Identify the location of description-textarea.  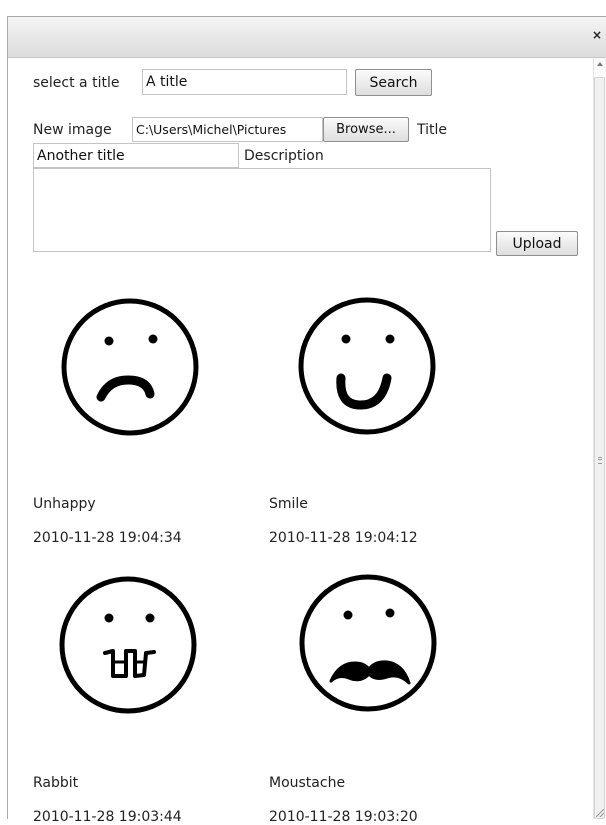
(262, 210).